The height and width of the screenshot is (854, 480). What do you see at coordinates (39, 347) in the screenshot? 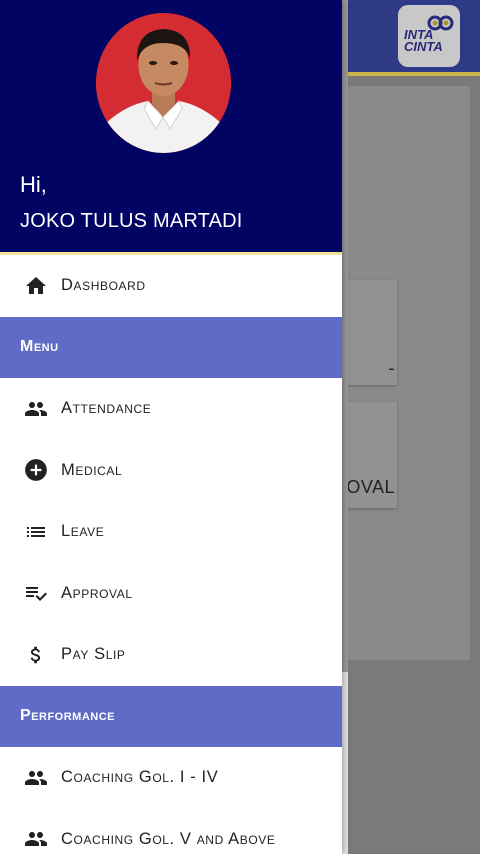
I see `section-title: Menu` at bounding box center [39, 347].